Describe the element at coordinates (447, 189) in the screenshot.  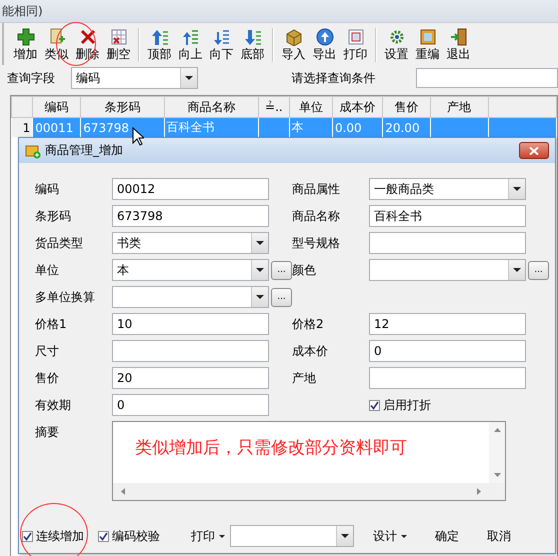
I see `dropdown-field: 一般商品类` at that location.